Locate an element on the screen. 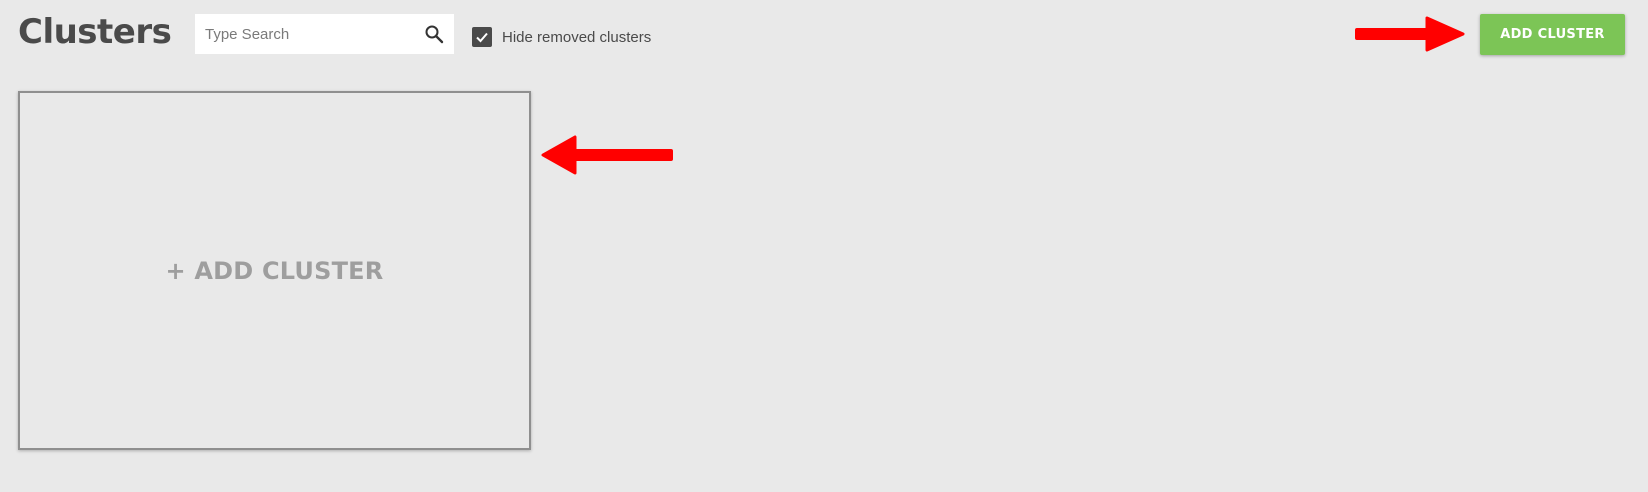 Image resolution: width=1648 pixels, height=492 pixels. checkmark-icon is located at coordinates (482, 37).